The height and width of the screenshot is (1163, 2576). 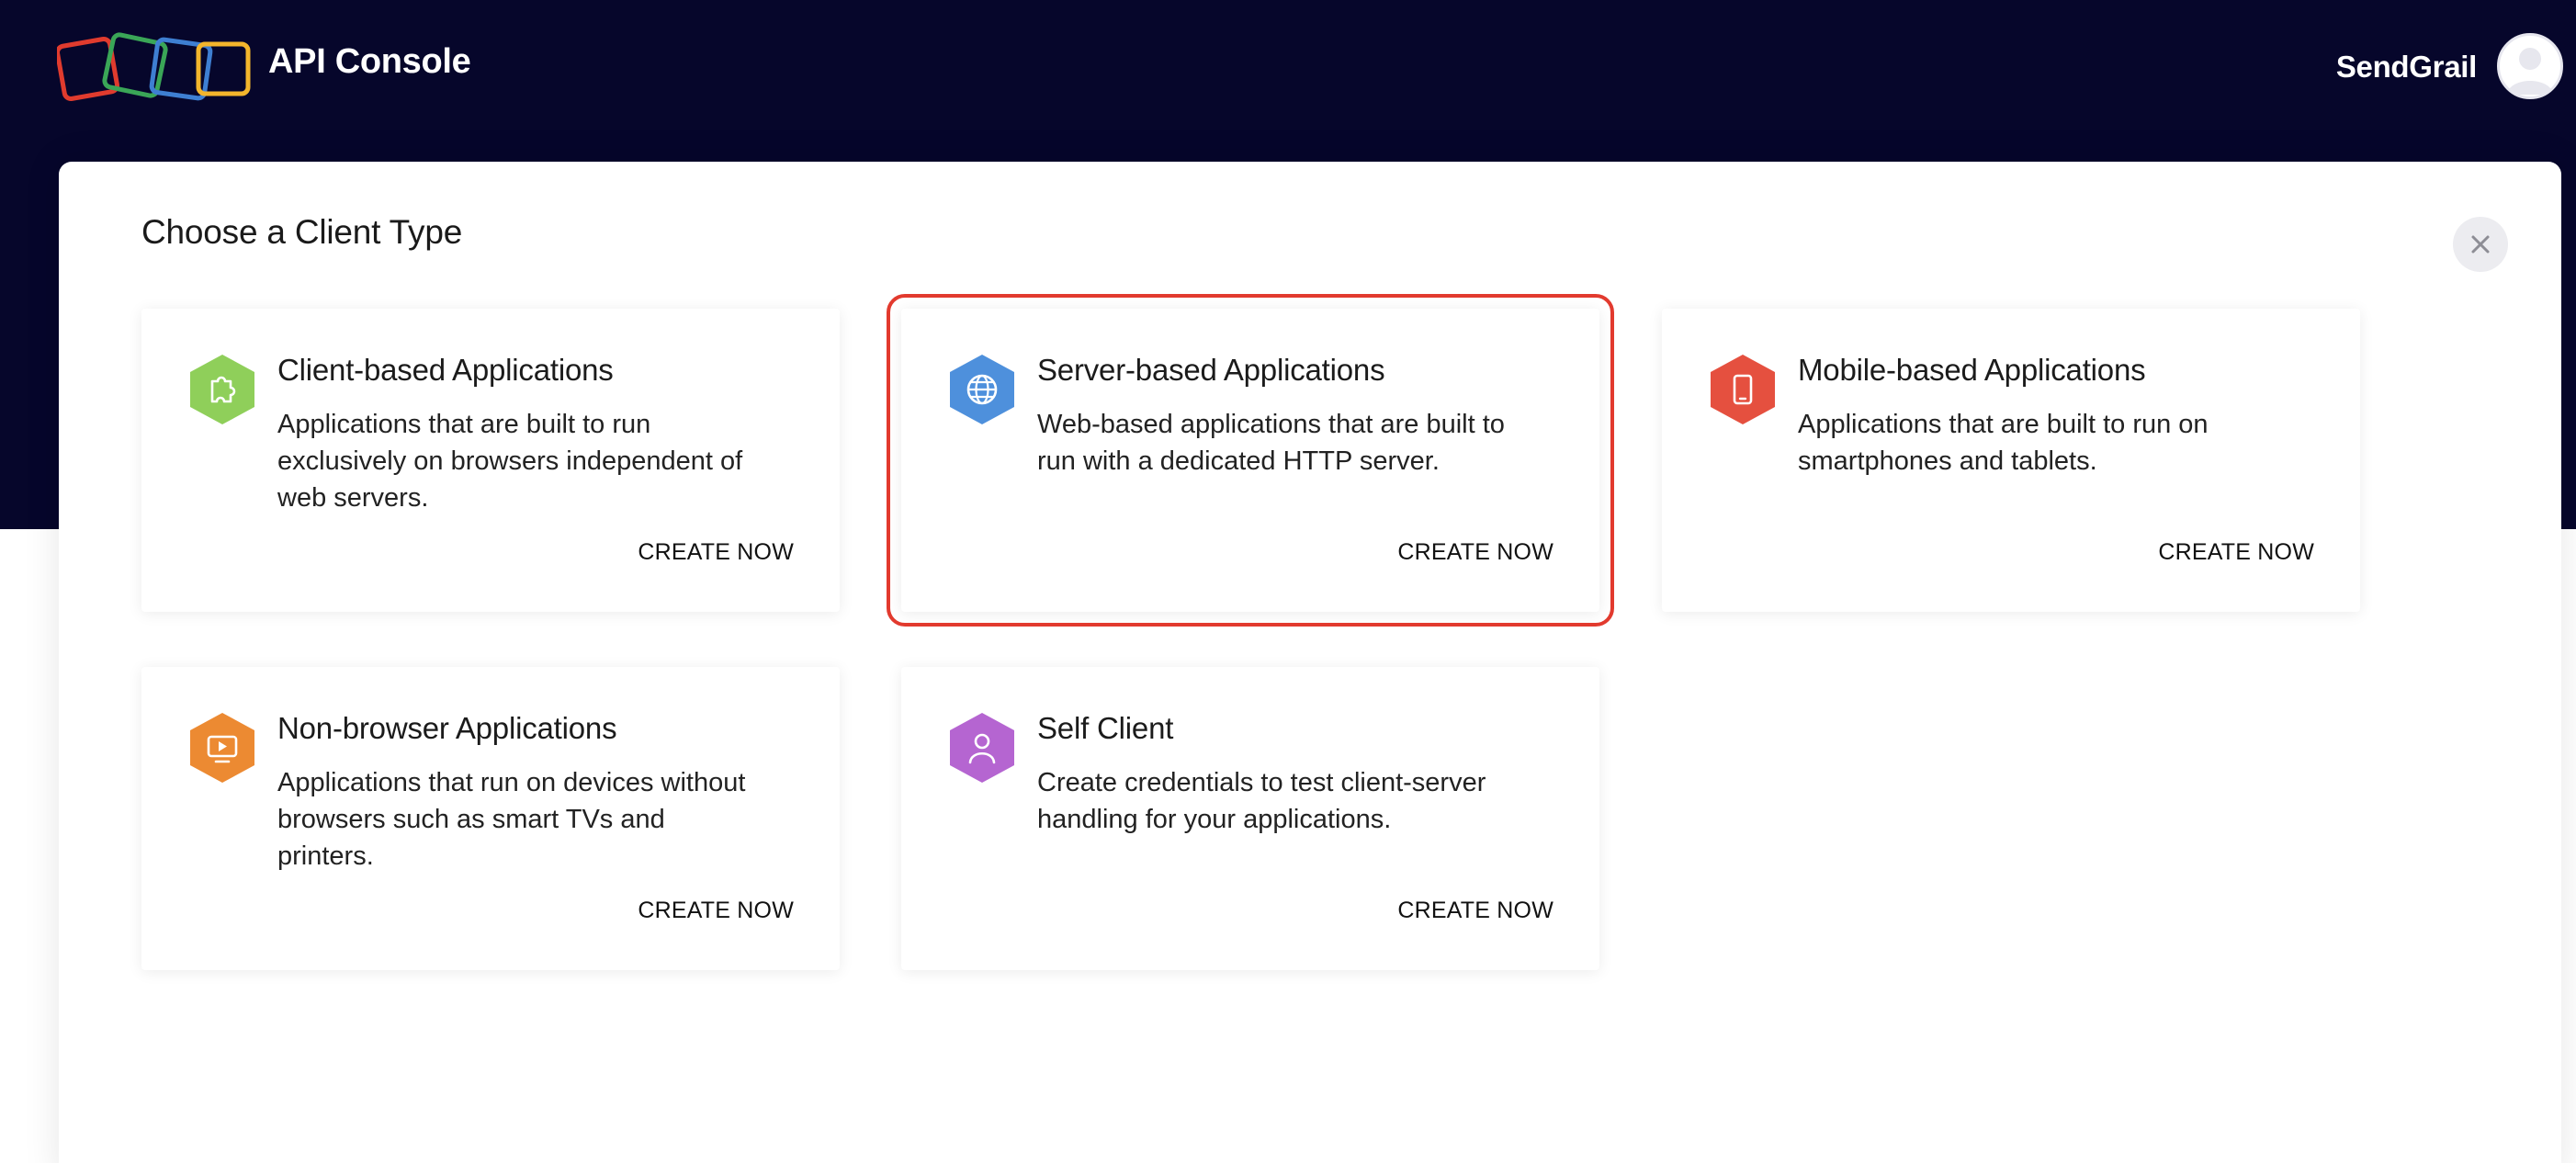 What do you see at coordinates (1288, 69) in the screenshot?
I see `top-bar: API Console SendGrail` at bounding box center [1288, 69].